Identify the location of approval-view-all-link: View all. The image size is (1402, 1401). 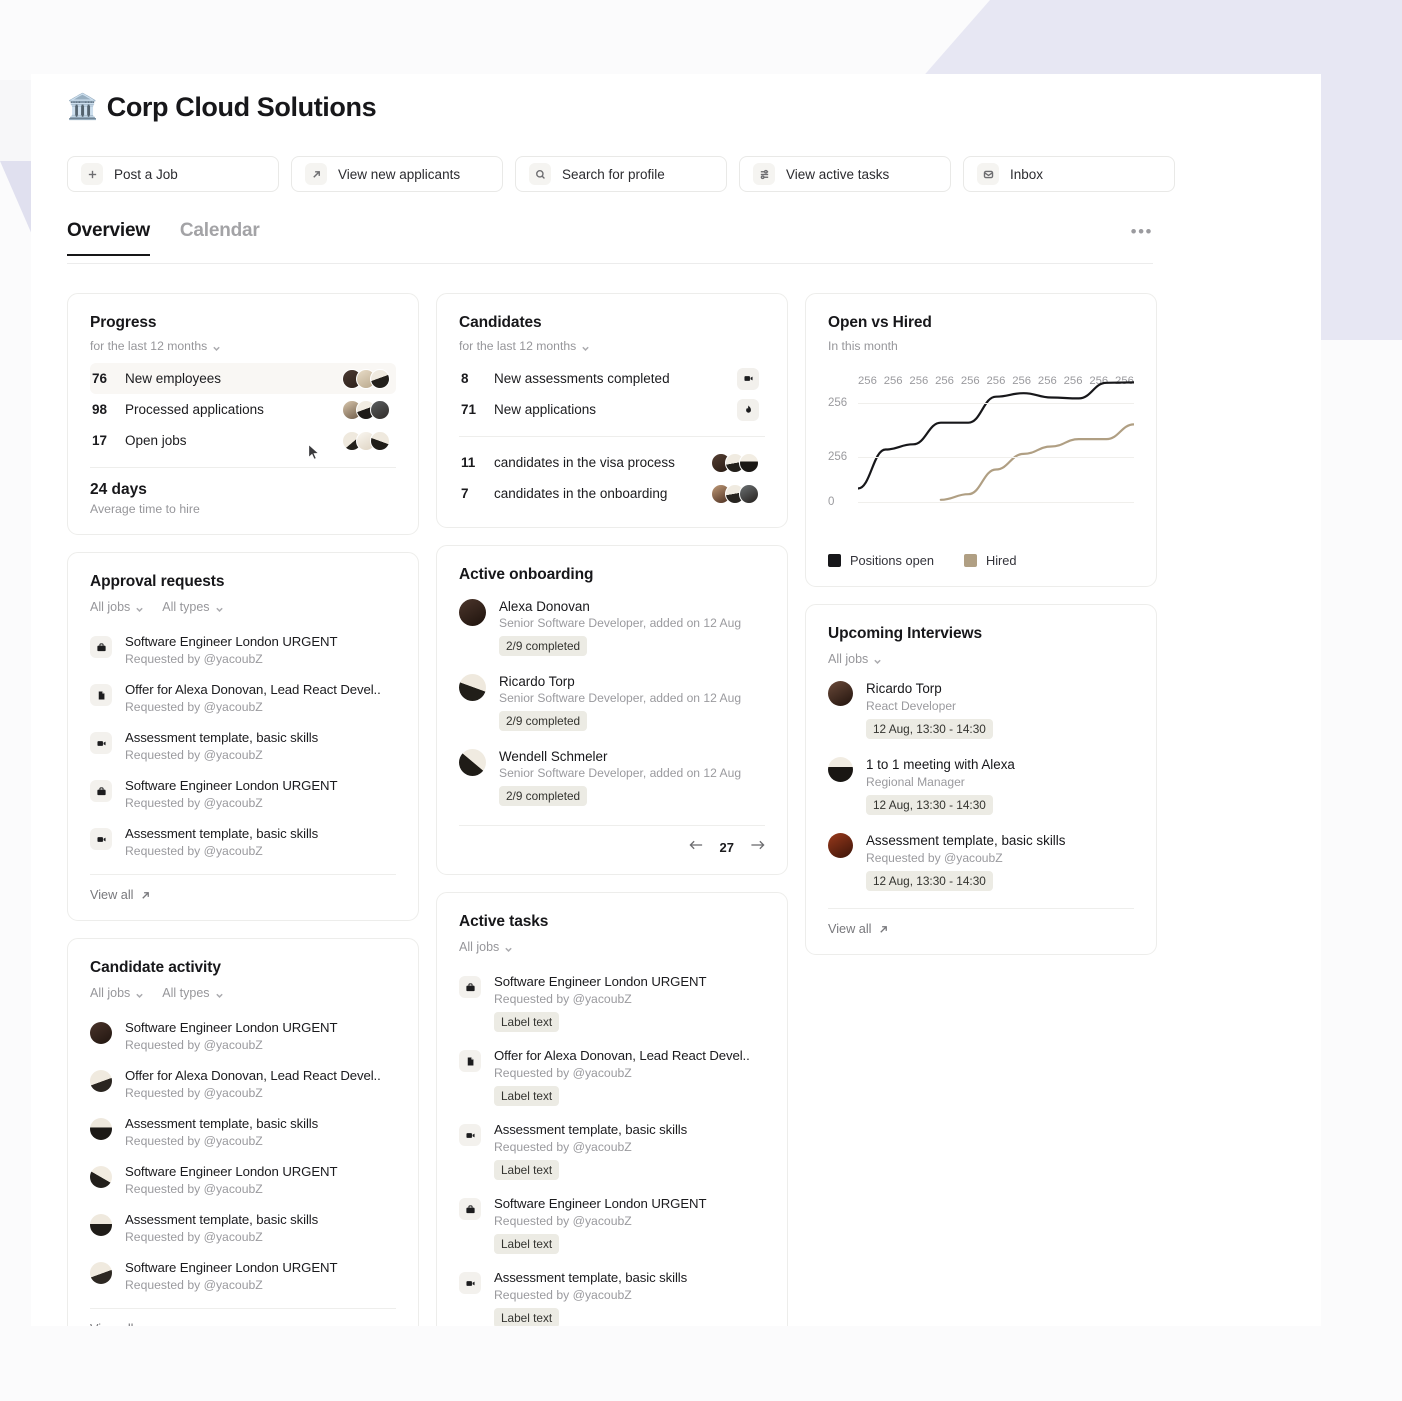
(243, 888).